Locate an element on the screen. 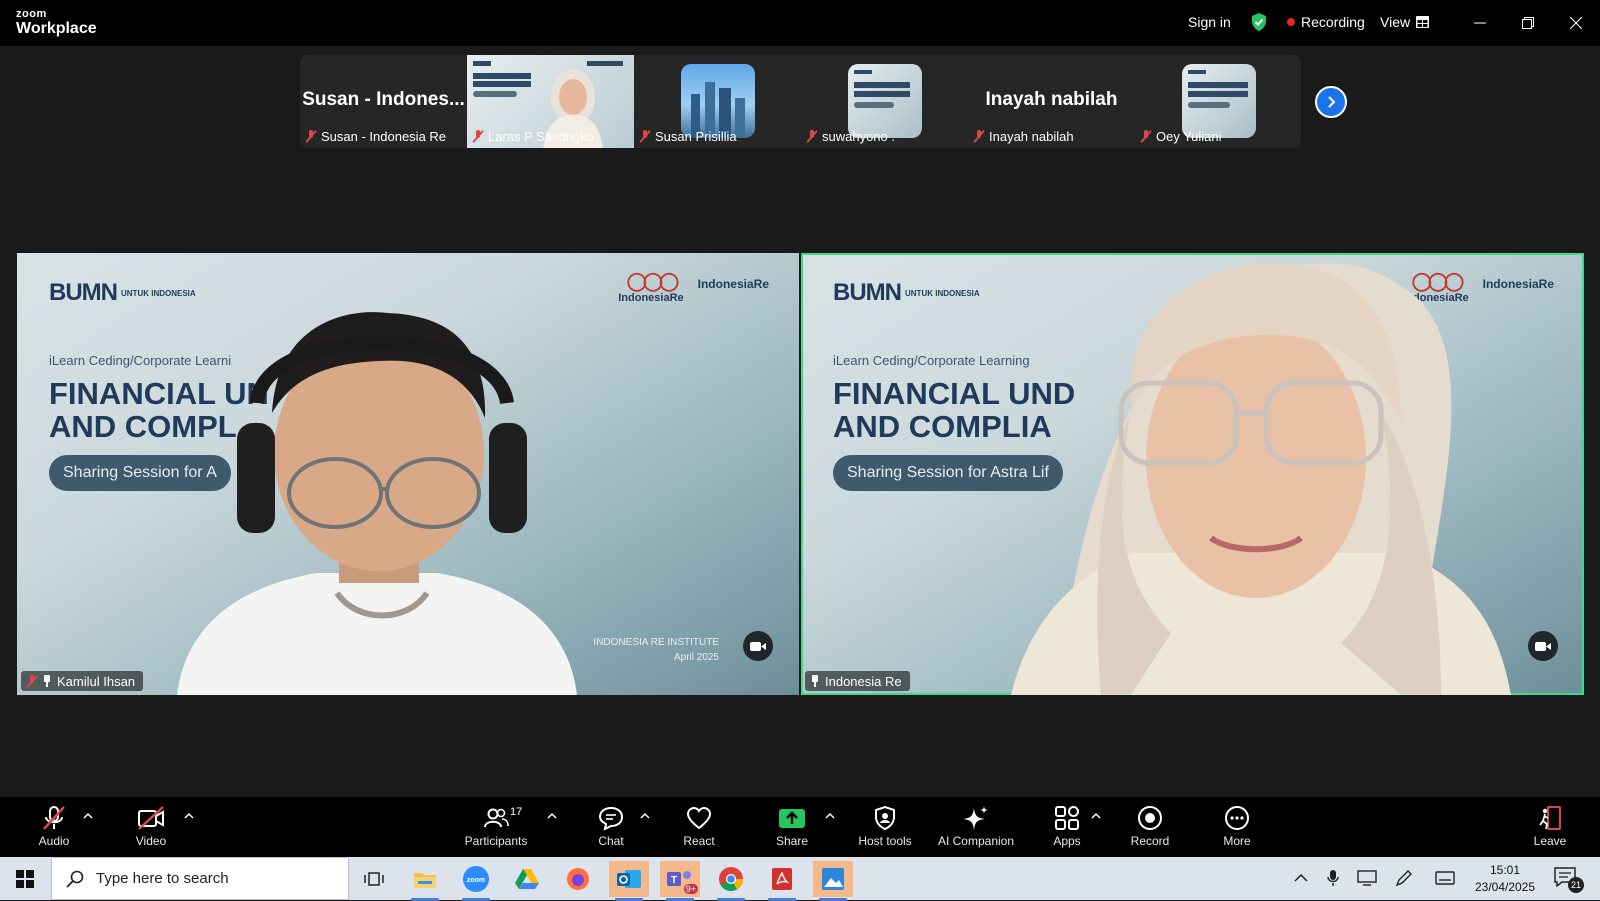 This screenshot has width=1600, height=901. participant-thumb: Susan - Indones... Susan - Indonesia Re is located at coordinates (383, 101).